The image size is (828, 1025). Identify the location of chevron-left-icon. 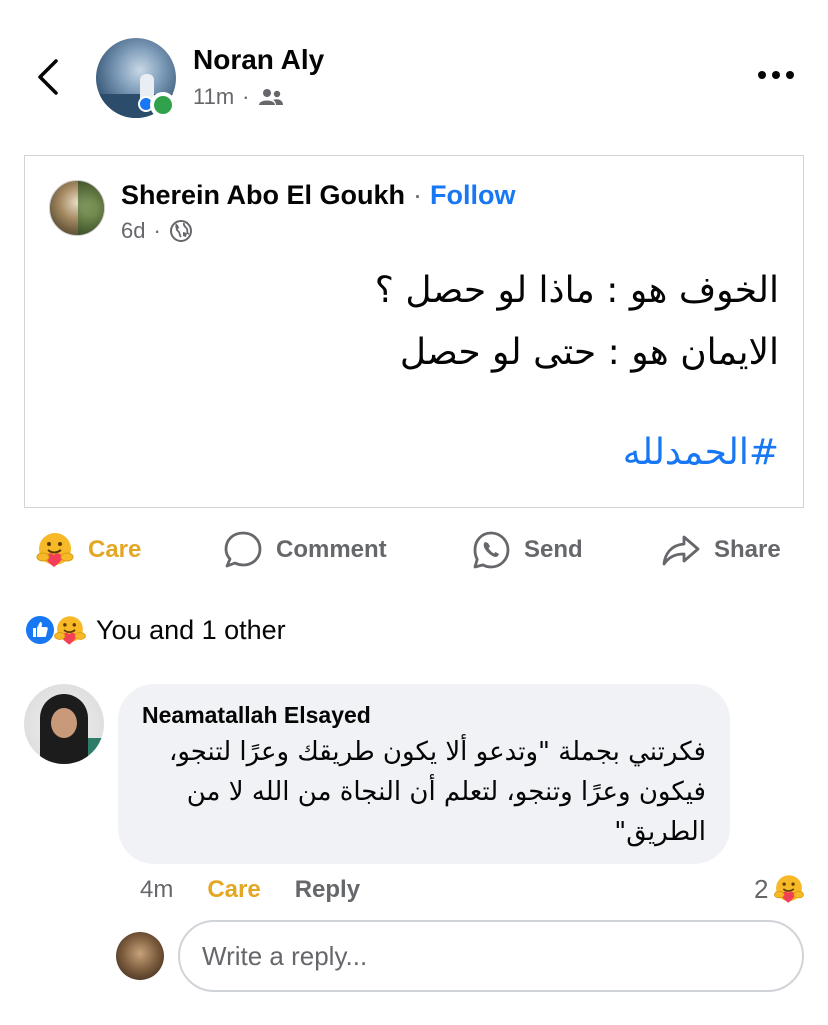
(48, 77).